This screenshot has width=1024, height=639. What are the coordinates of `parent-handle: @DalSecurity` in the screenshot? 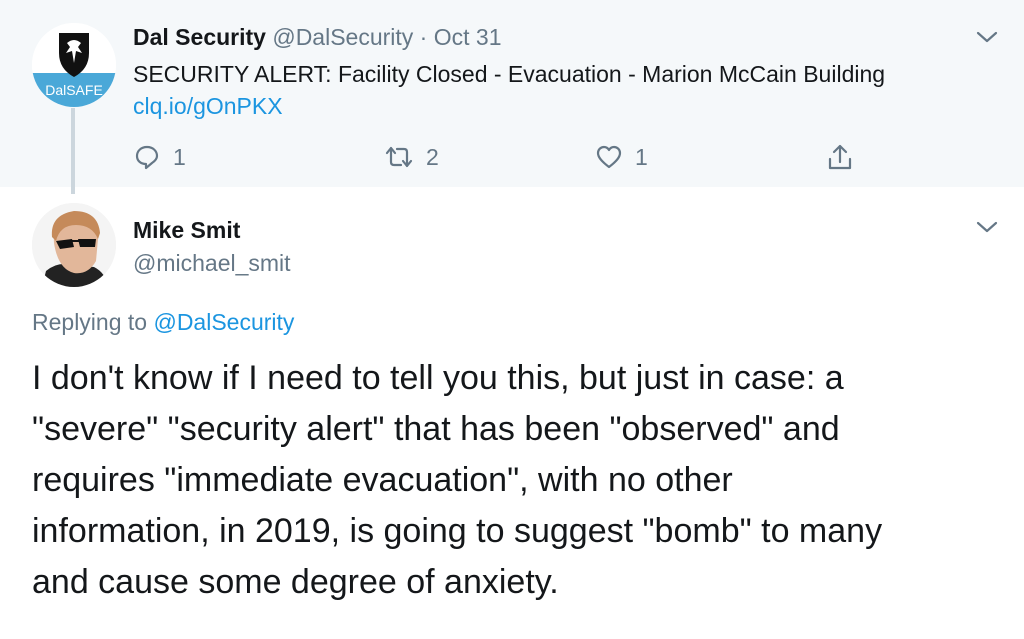 It's located at (342, 37).